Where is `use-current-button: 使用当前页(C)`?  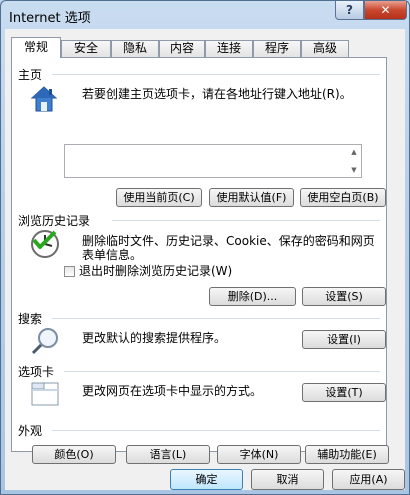
use-current-button: 使用当前页(C) is located at coordinates (159, 197).